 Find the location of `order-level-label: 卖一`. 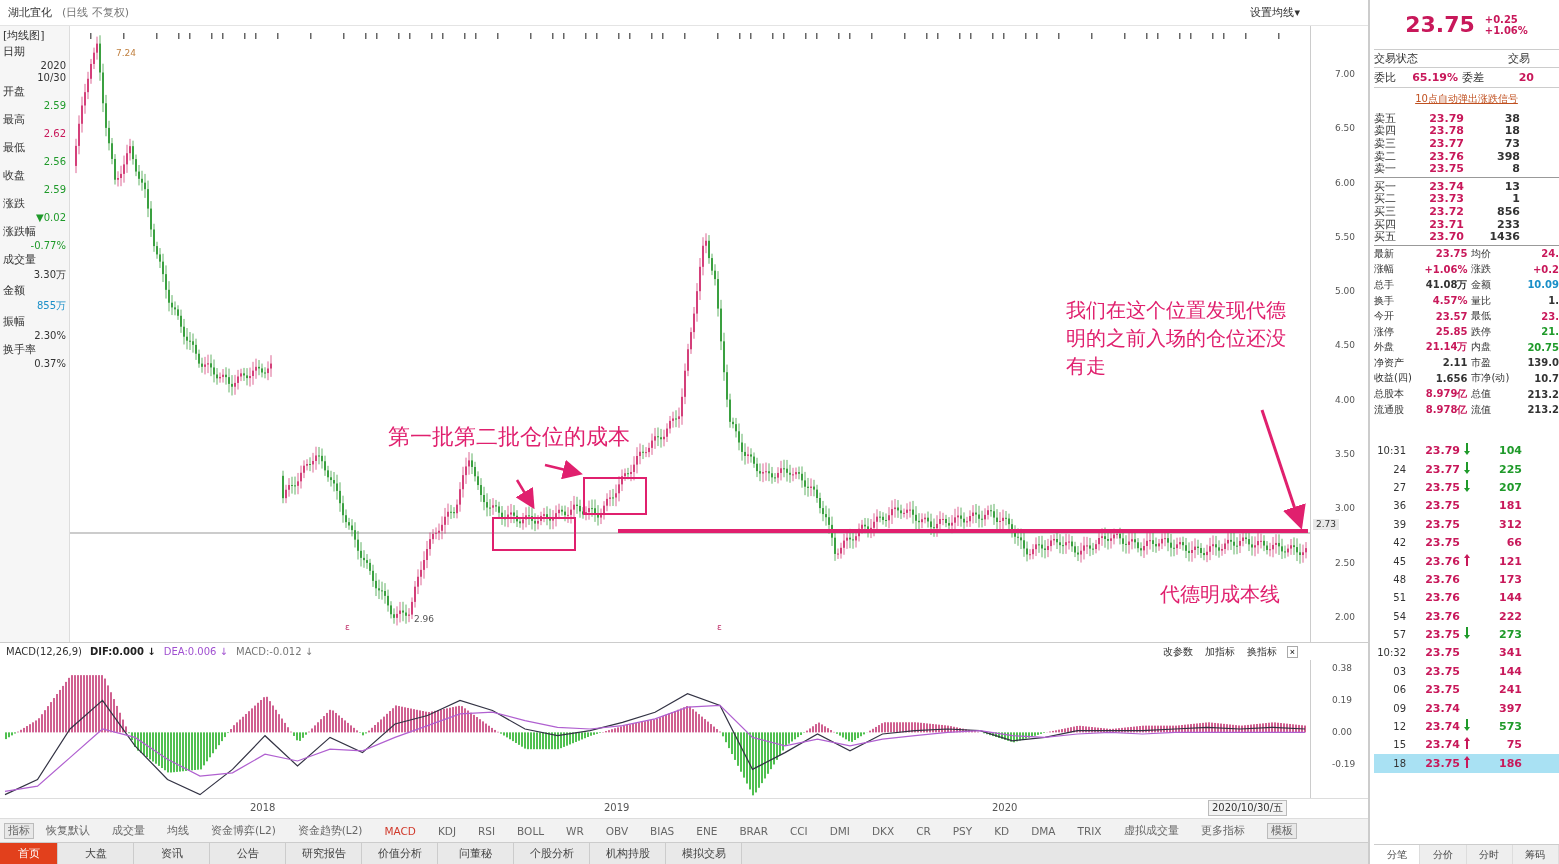

order-level-label: 卖一 is located at coordinates (1385, 169).